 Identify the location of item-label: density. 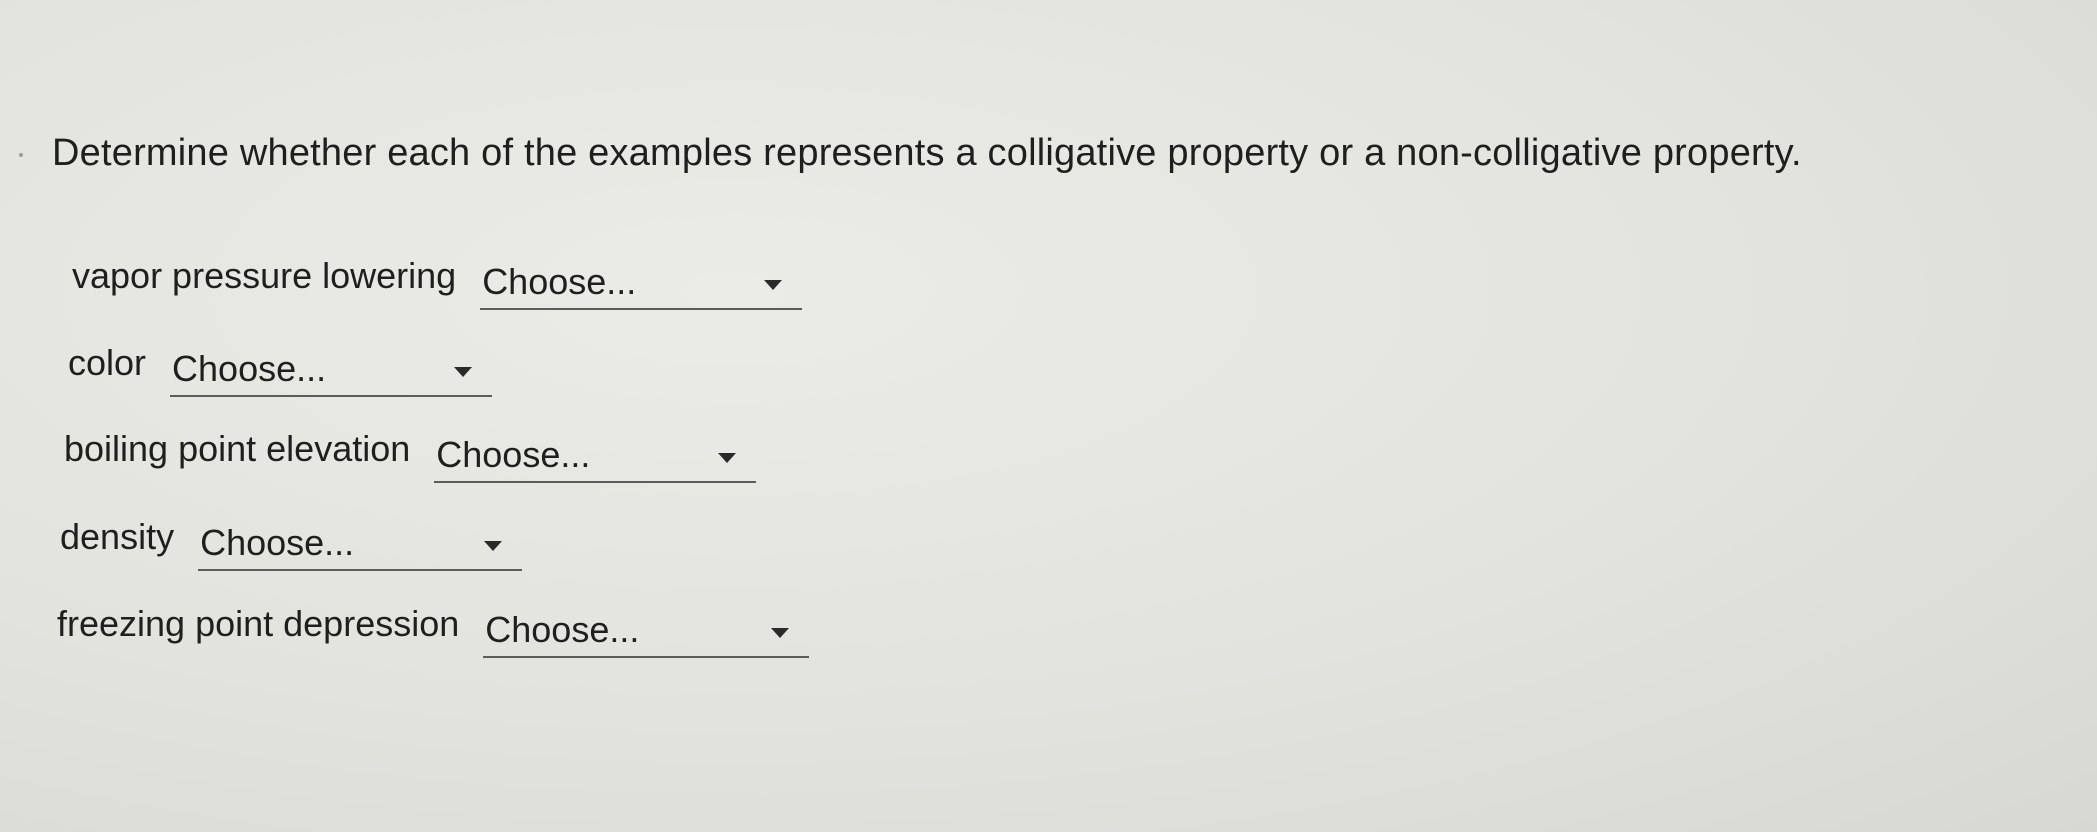
(117, 536).